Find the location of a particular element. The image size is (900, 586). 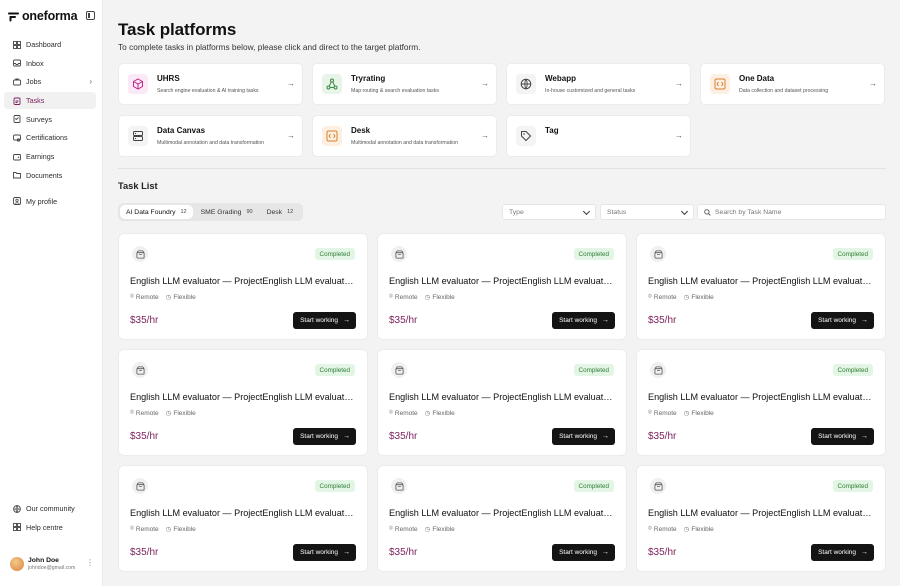

profile-icon is located at coordinates (16, 201).